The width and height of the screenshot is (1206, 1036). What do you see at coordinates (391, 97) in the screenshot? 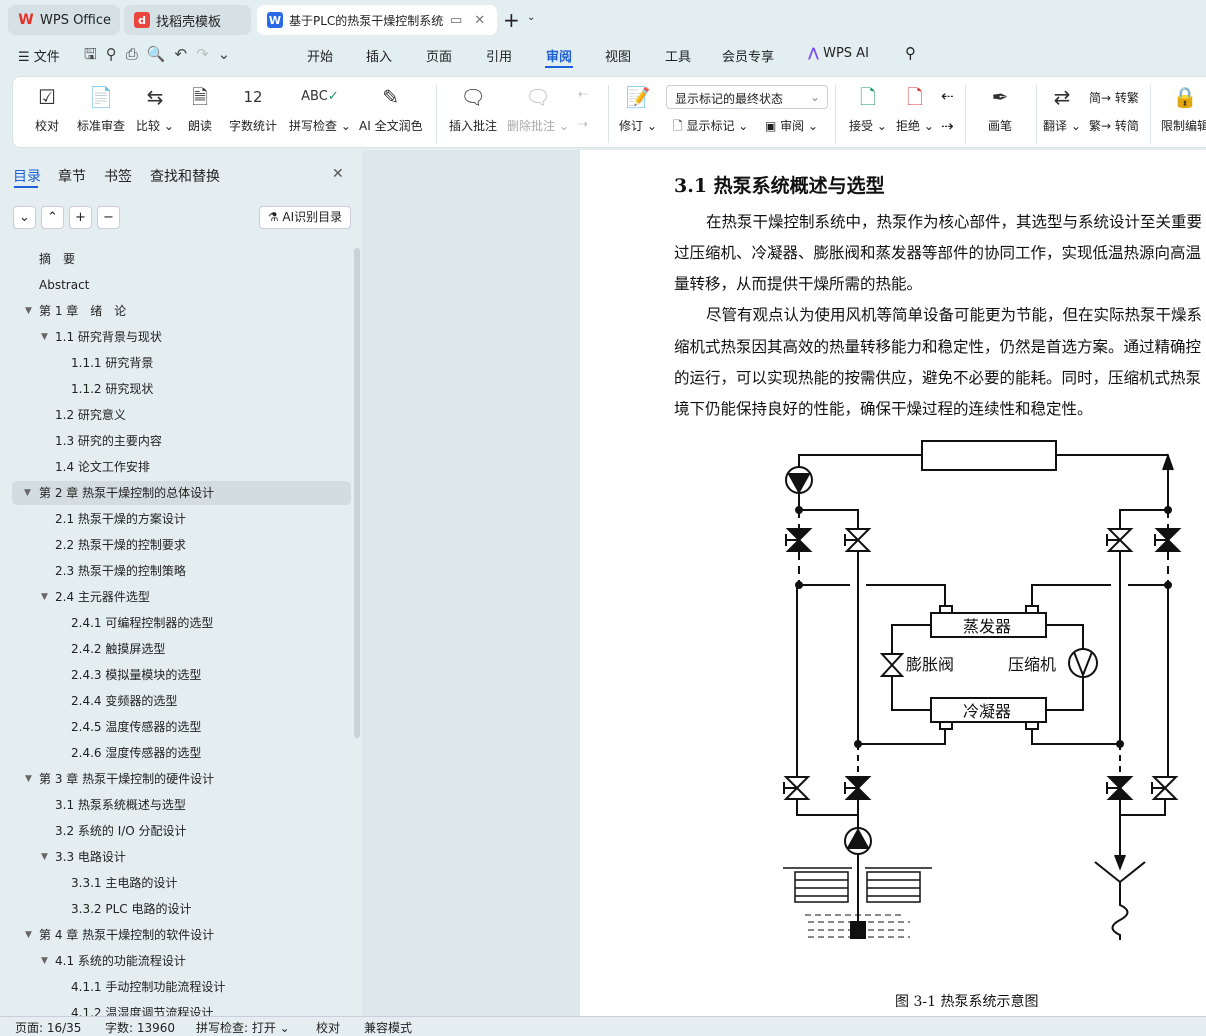
I see `magic-wand-icon: ✎` at bounding box center [391, 97].